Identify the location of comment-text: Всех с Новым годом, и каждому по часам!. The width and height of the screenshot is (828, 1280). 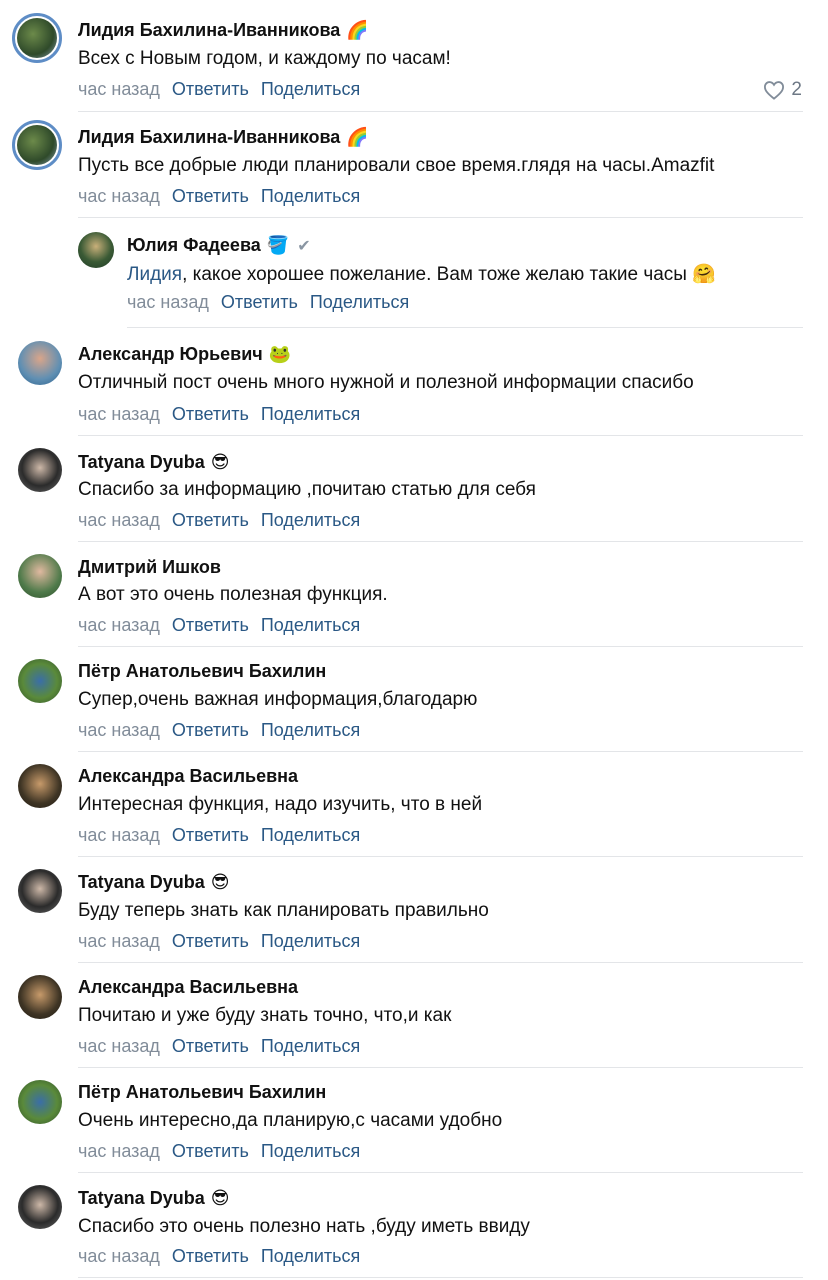
(264, 58).